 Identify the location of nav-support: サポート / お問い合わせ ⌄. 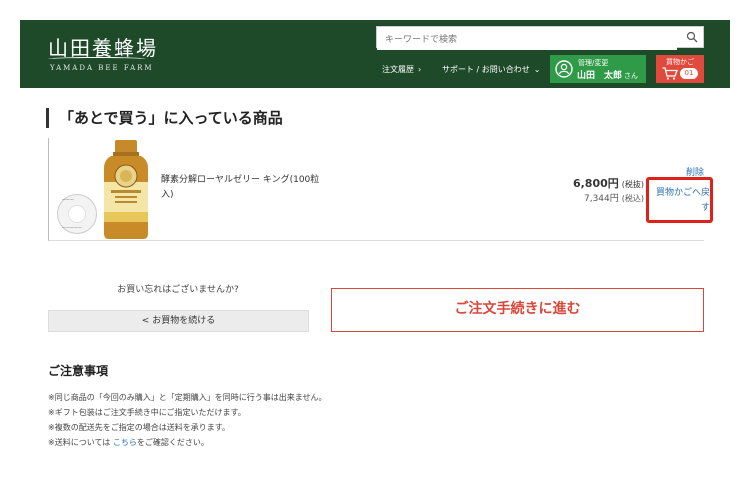
(491, 69).